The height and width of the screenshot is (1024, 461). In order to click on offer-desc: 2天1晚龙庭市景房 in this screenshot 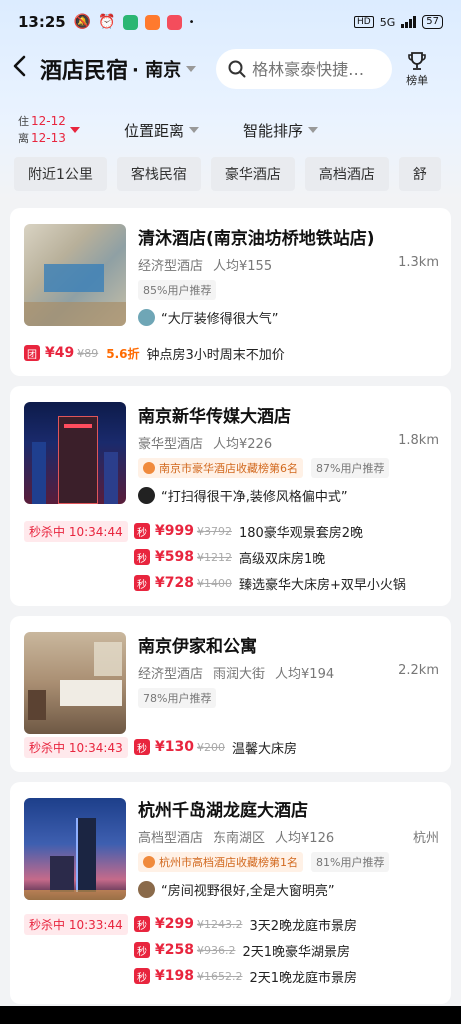, I will do `click(303, 978)`.